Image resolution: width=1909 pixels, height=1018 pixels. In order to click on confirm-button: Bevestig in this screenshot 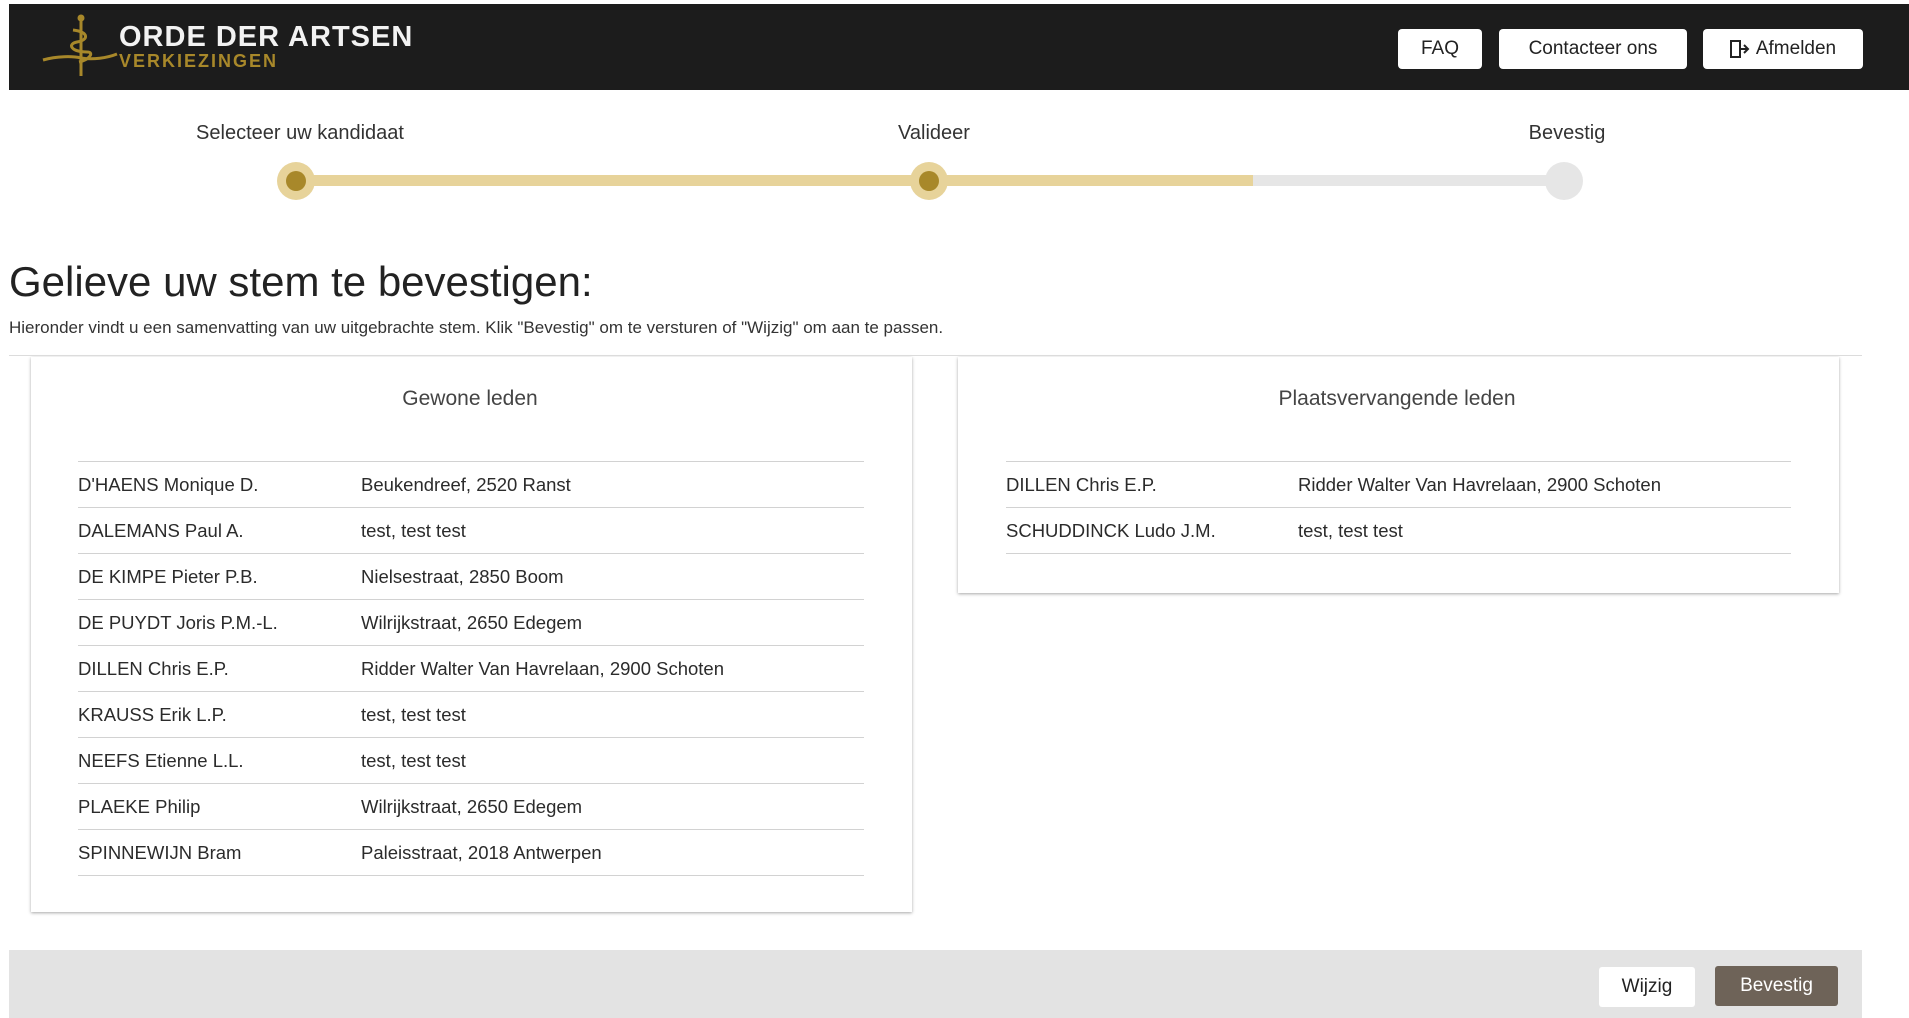, I will do `click(1776, 986)`.